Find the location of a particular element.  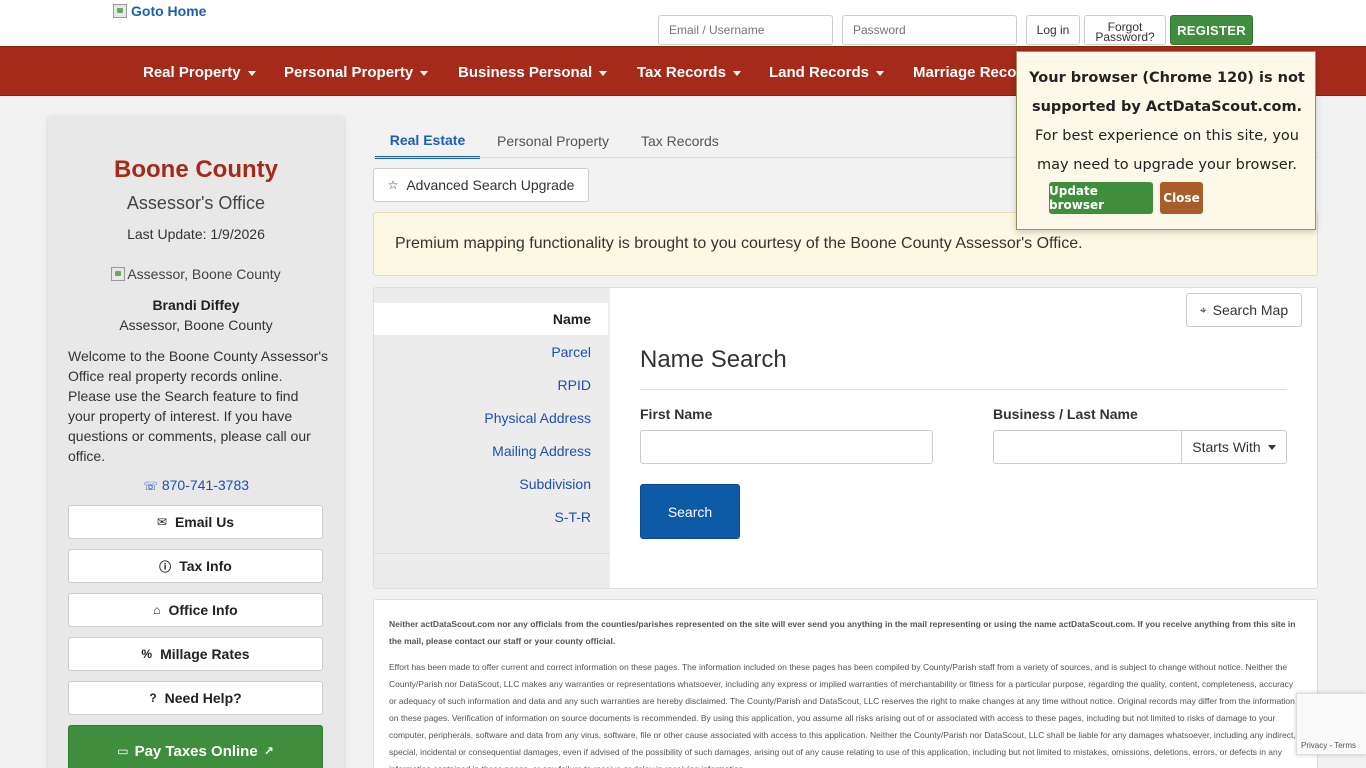

phone-number: 870-741-3783 is located at coordinates (205, 485).